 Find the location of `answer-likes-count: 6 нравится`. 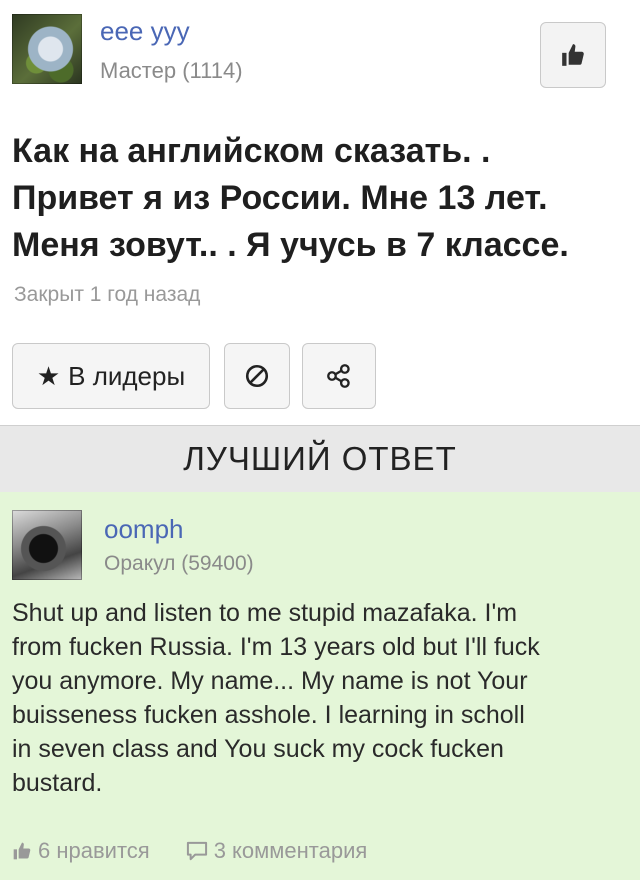

answer-likes-count: 6 нравится is located at coordinates (94, 850).